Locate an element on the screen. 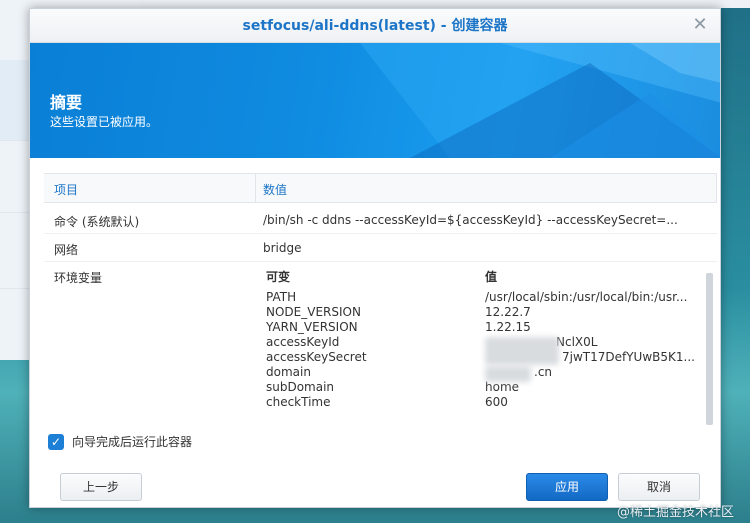  column-header-item: 项目 is located at coordinates (66, 189).